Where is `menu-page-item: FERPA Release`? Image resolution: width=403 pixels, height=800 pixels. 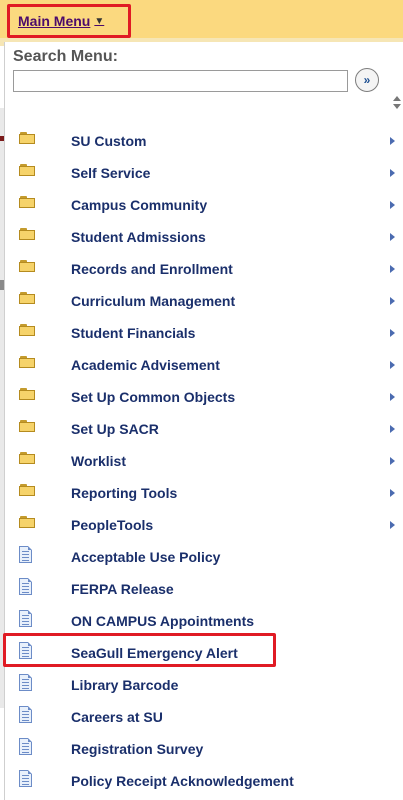 menu-page-item: FERPA Release is located at coordinates (204, 590).